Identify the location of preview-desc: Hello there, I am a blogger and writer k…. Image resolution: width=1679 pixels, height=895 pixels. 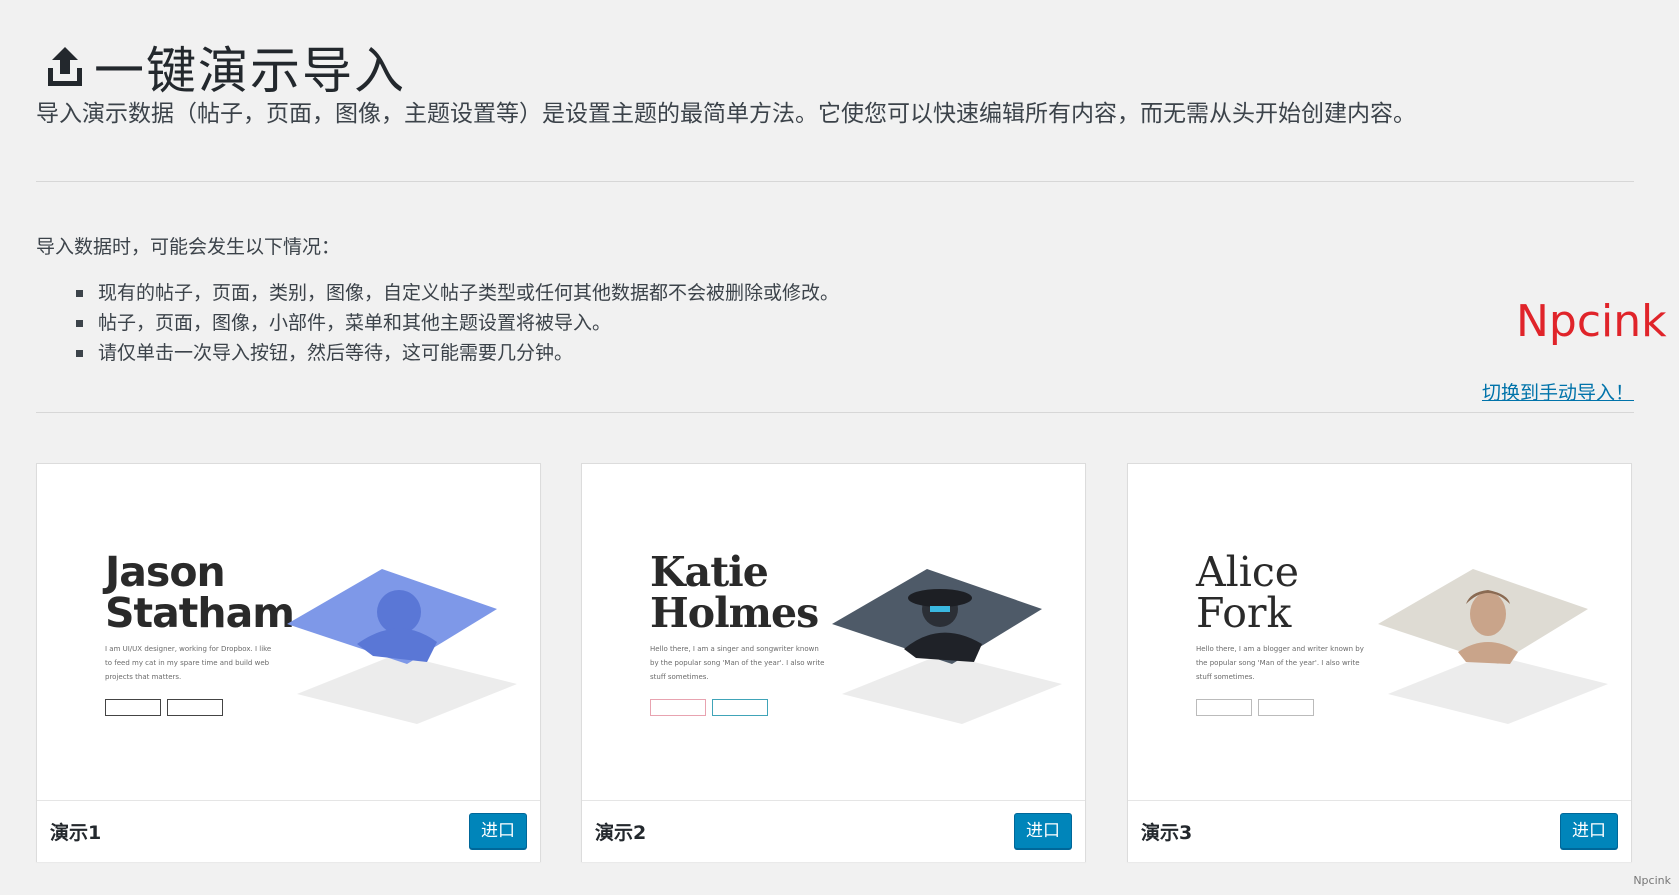
(1280, 663).